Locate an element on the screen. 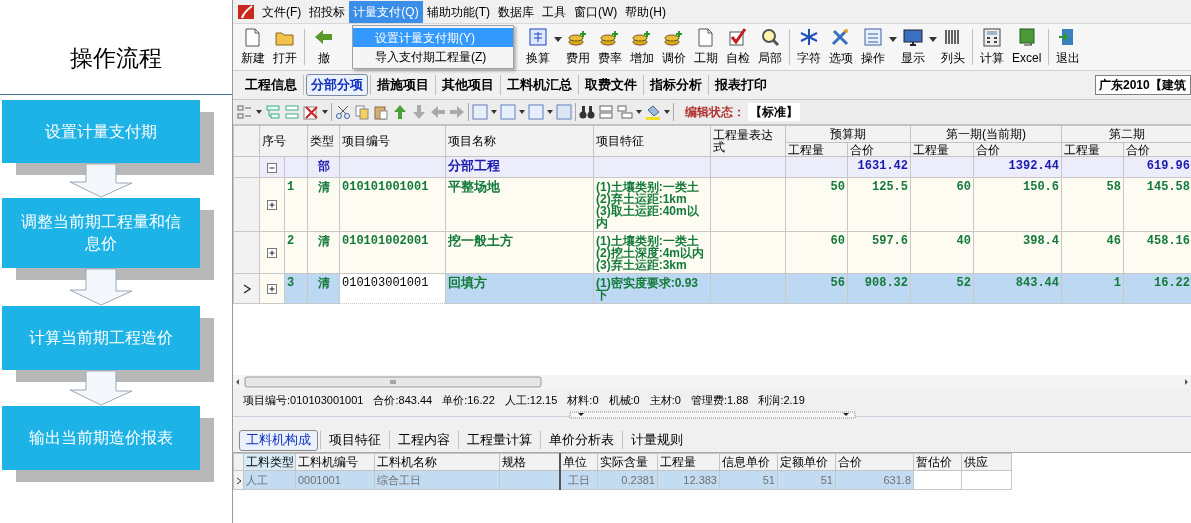 This screenshot has width=1191, height=523. column-header: 合价 is located at coordinates (874, 462).